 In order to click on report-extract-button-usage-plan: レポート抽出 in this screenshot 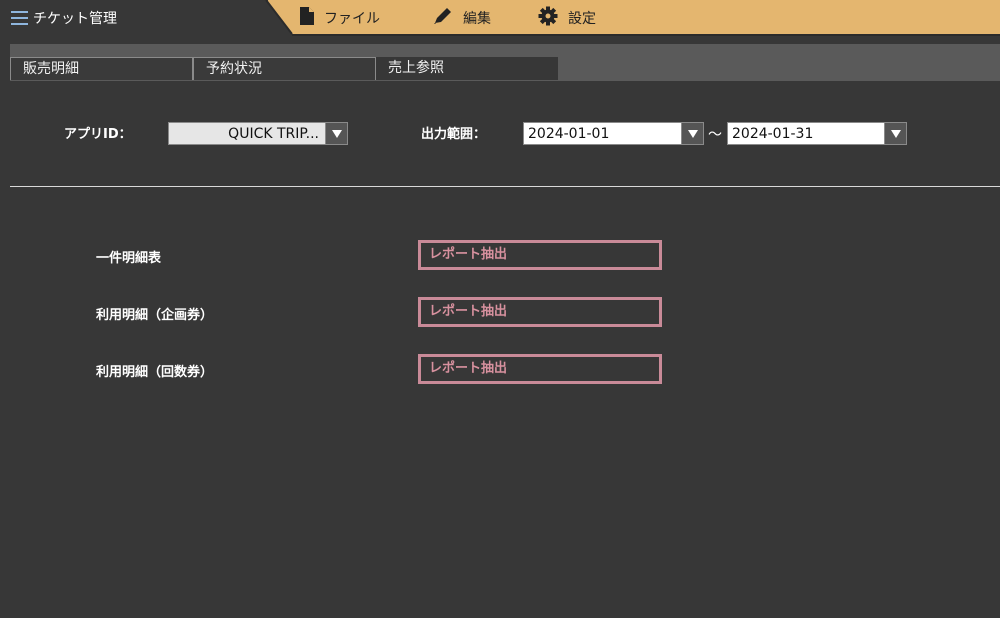, I will do `click(540, 312)`.